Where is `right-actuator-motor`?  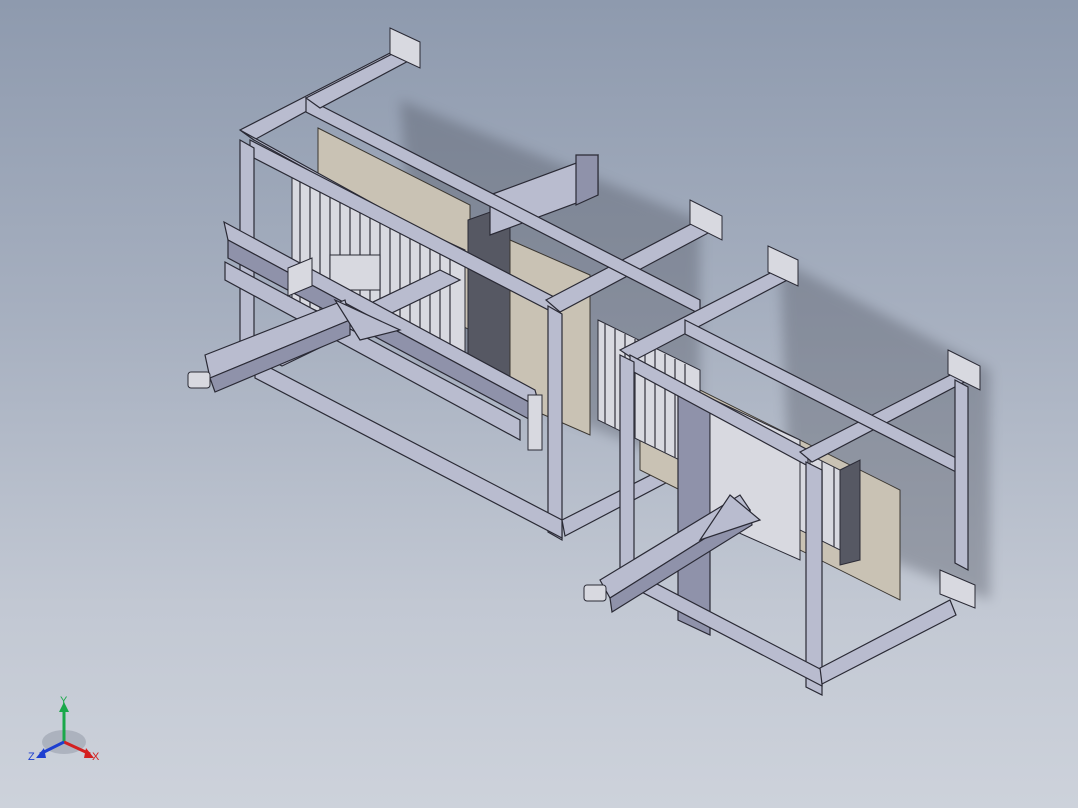 right-actuator-motor is located at coordinates (595, 593).